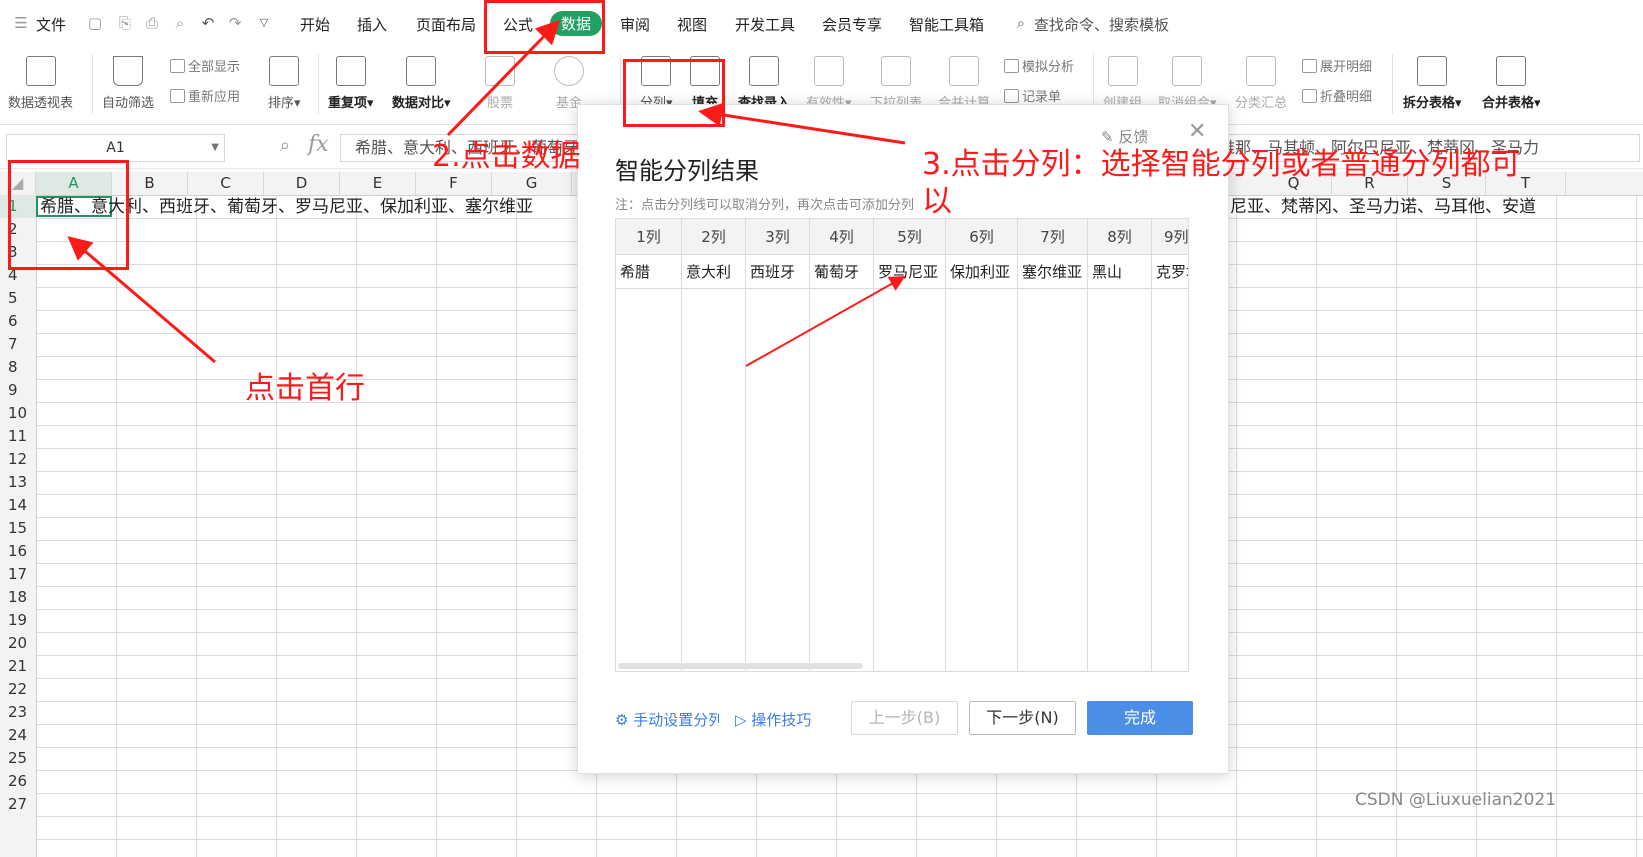  Describe the element at coordinates (825, 321) in the screenshot. I see `arrow-to-preview` at that location.